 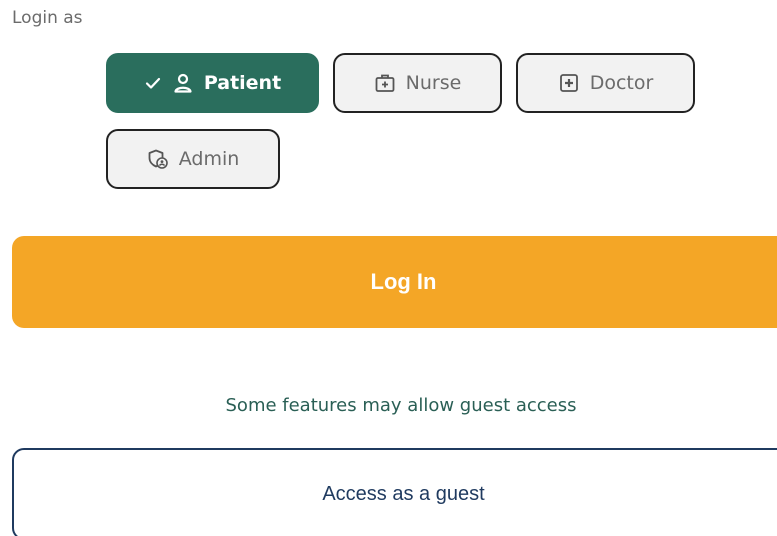 I want to click on role-doctor-label: Doctor, so click(x=621, y=83).